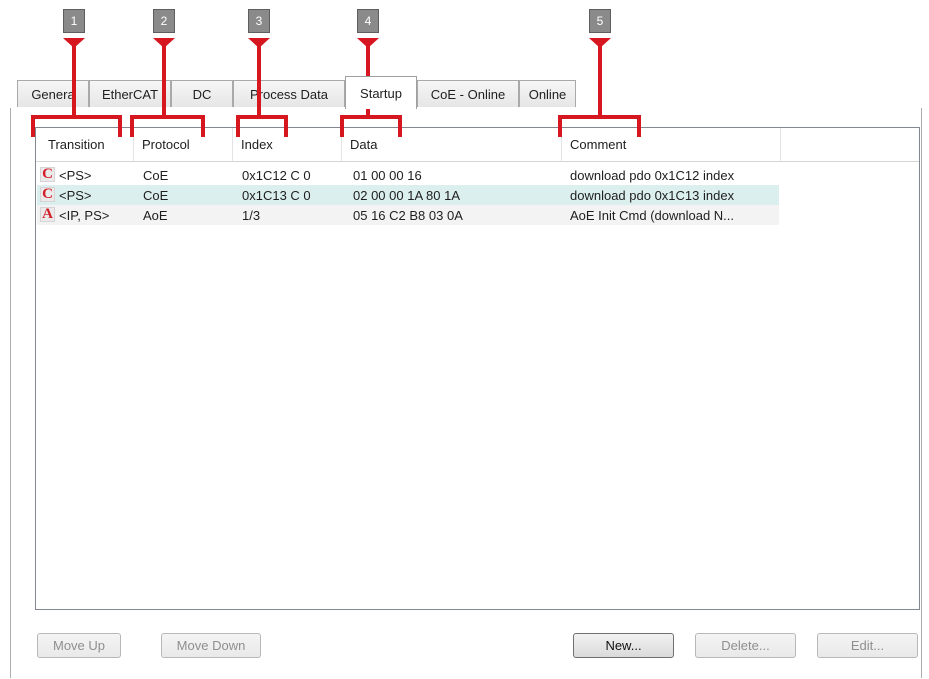 The width and height of the screenshot is (929, 679). What do you see at coordinates (130, 93) in the screenshot?
I see `tab-ethercat: EtherCAT` at bounding box center [130, 93].